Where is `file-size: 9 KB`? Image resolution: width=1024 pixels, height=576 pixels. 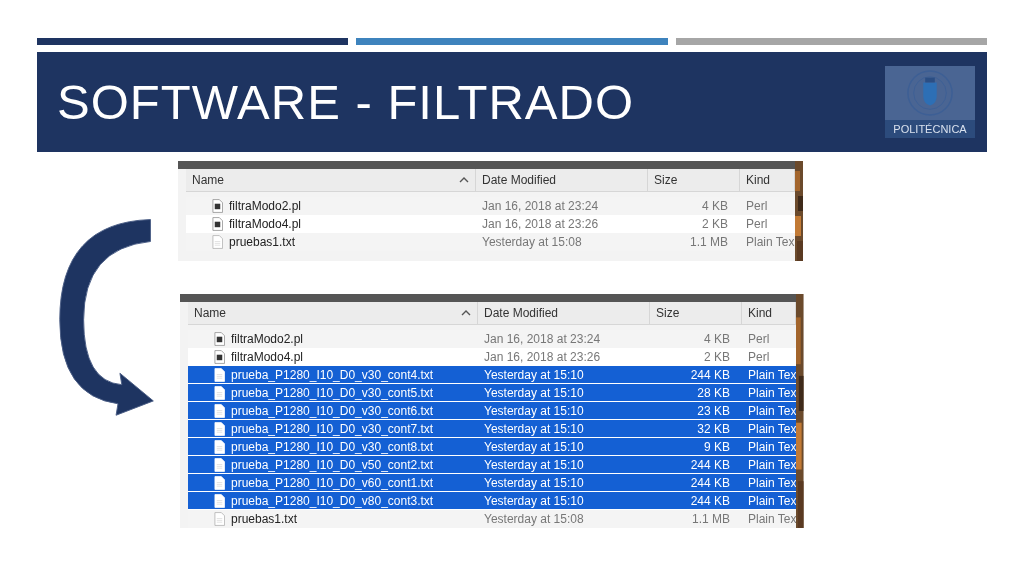
file-size: 9 KB is located at coordinates (717, 446).